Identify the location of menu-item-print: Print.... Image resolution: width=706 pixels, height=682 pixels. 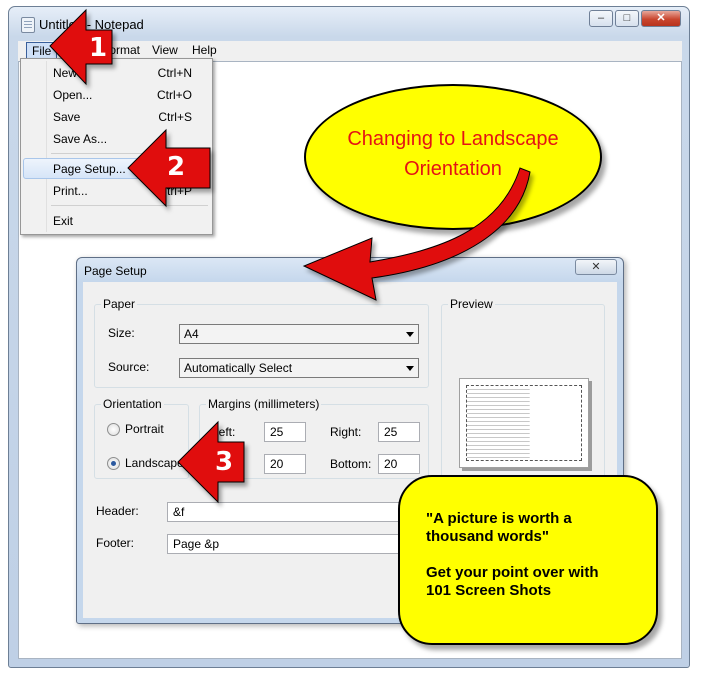
(70, 191).